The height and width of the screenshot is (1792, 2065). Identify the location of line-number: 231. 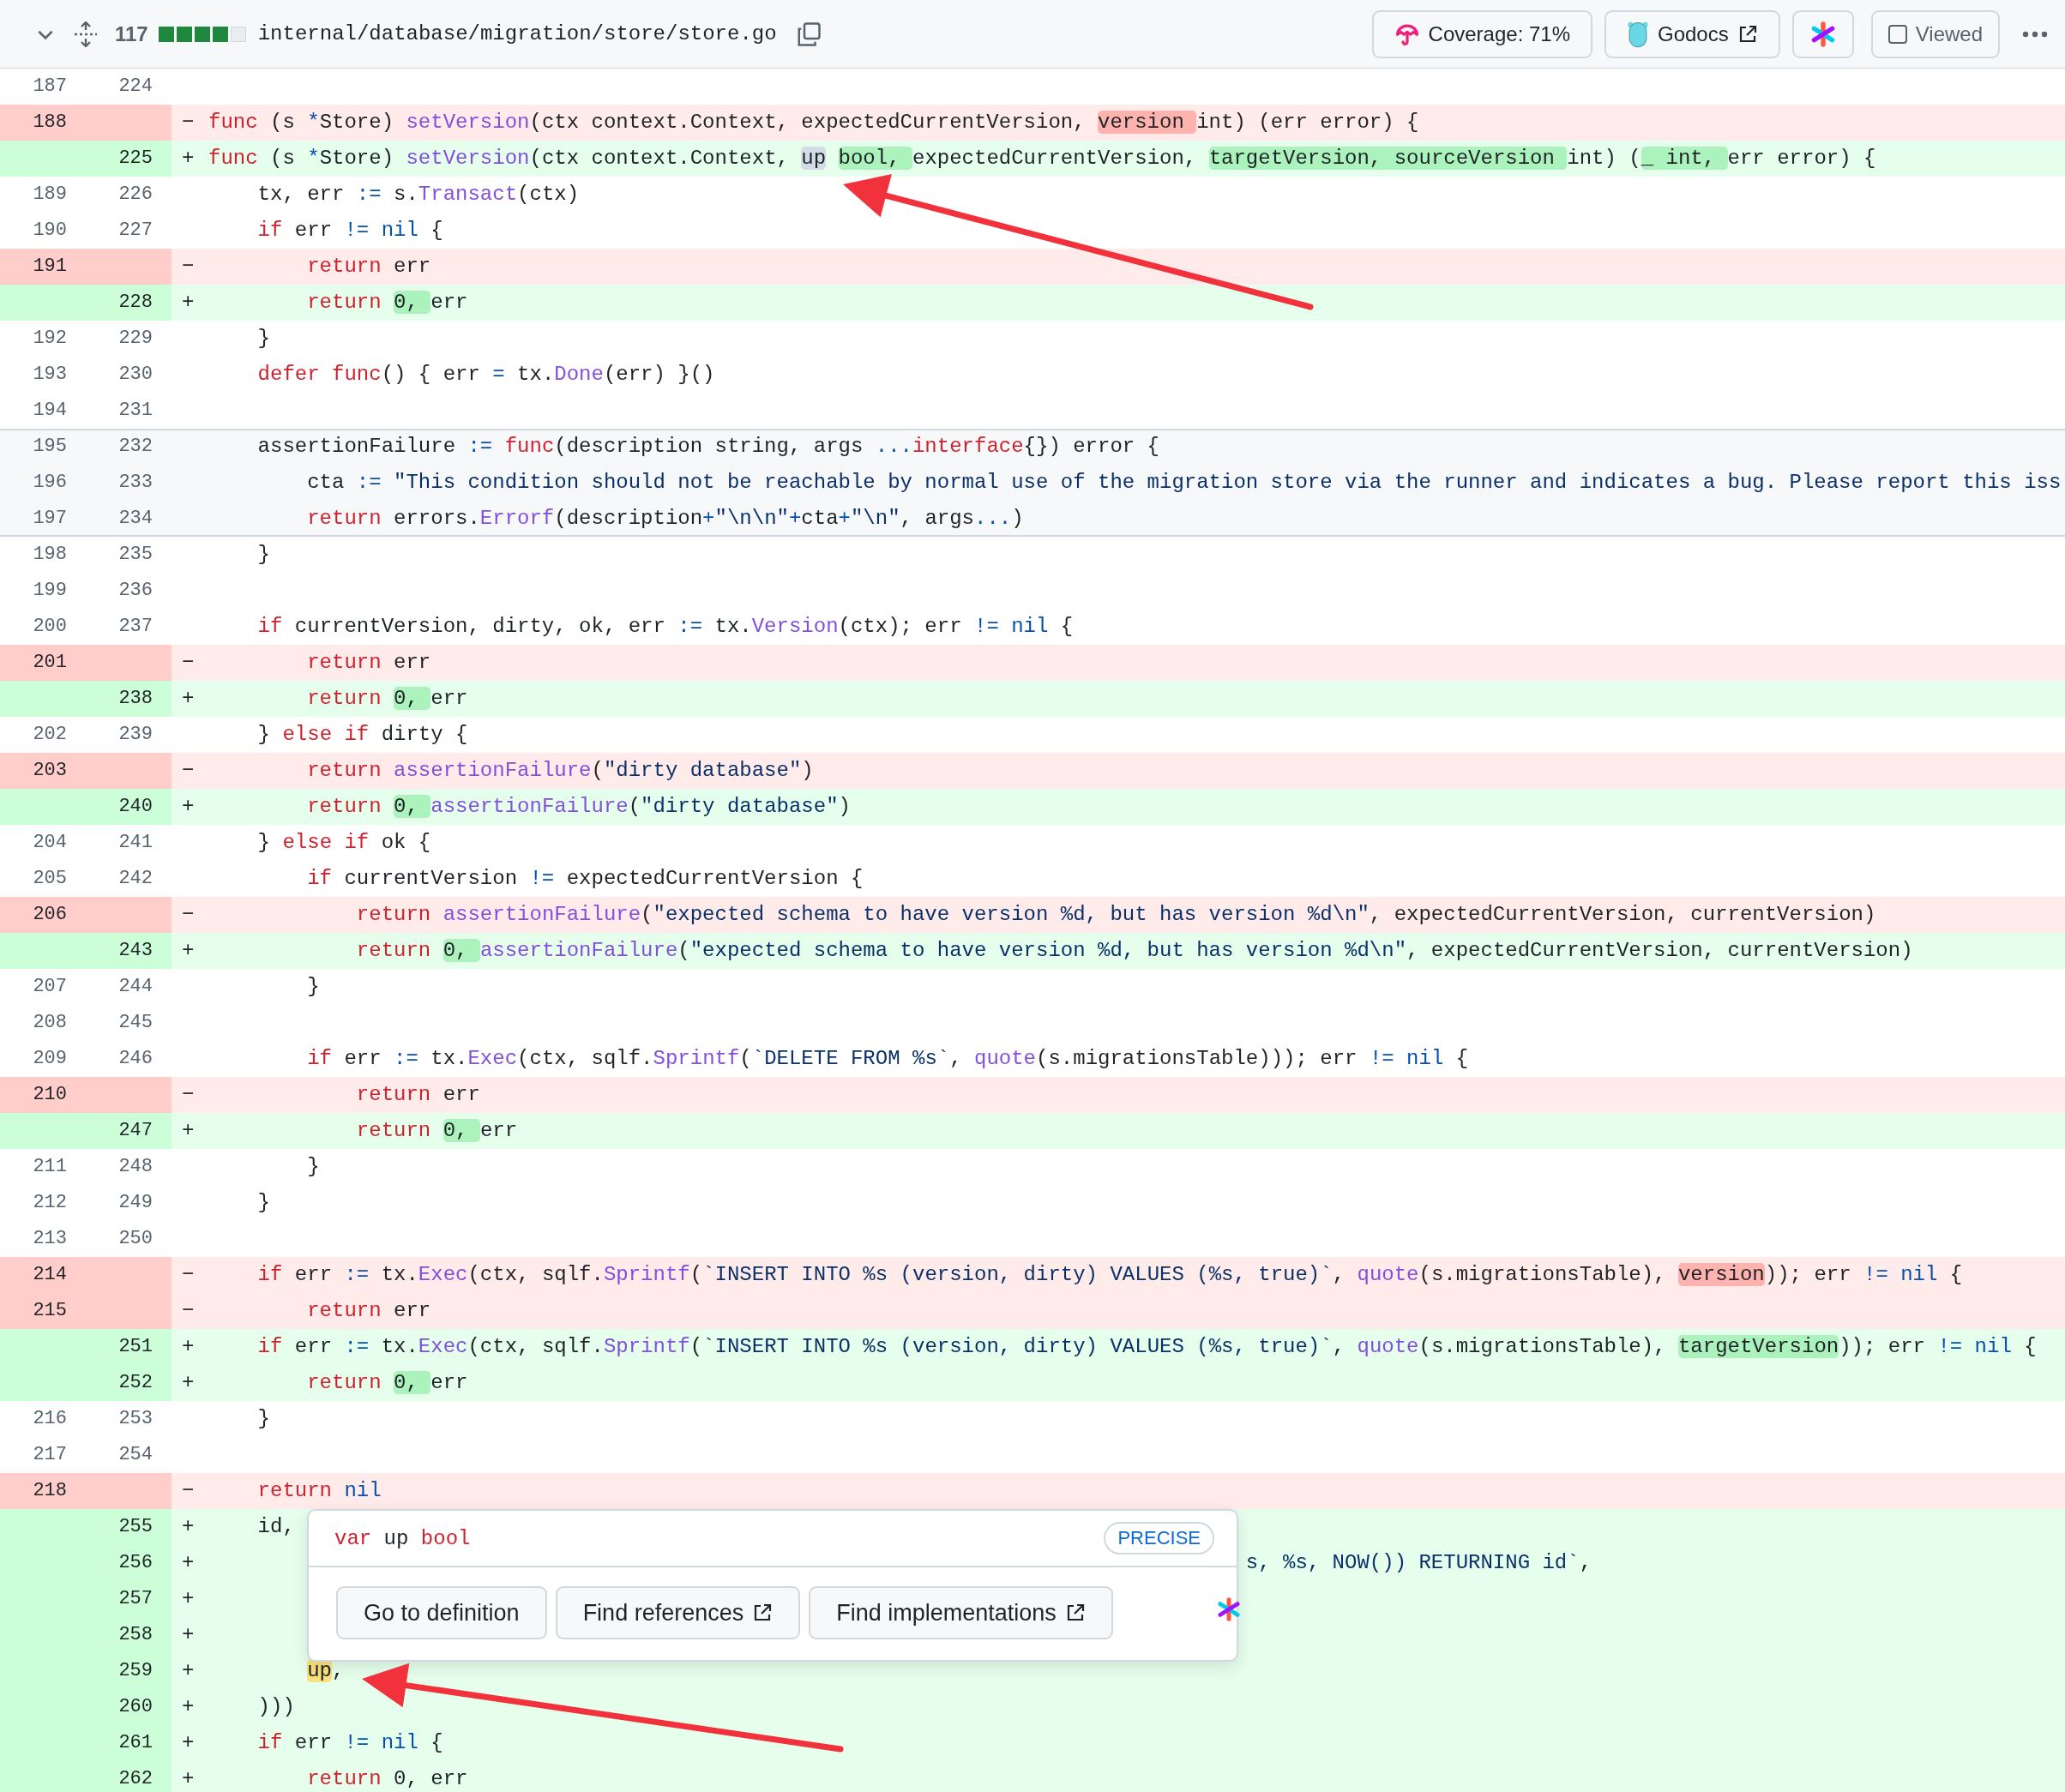
(135, 411).